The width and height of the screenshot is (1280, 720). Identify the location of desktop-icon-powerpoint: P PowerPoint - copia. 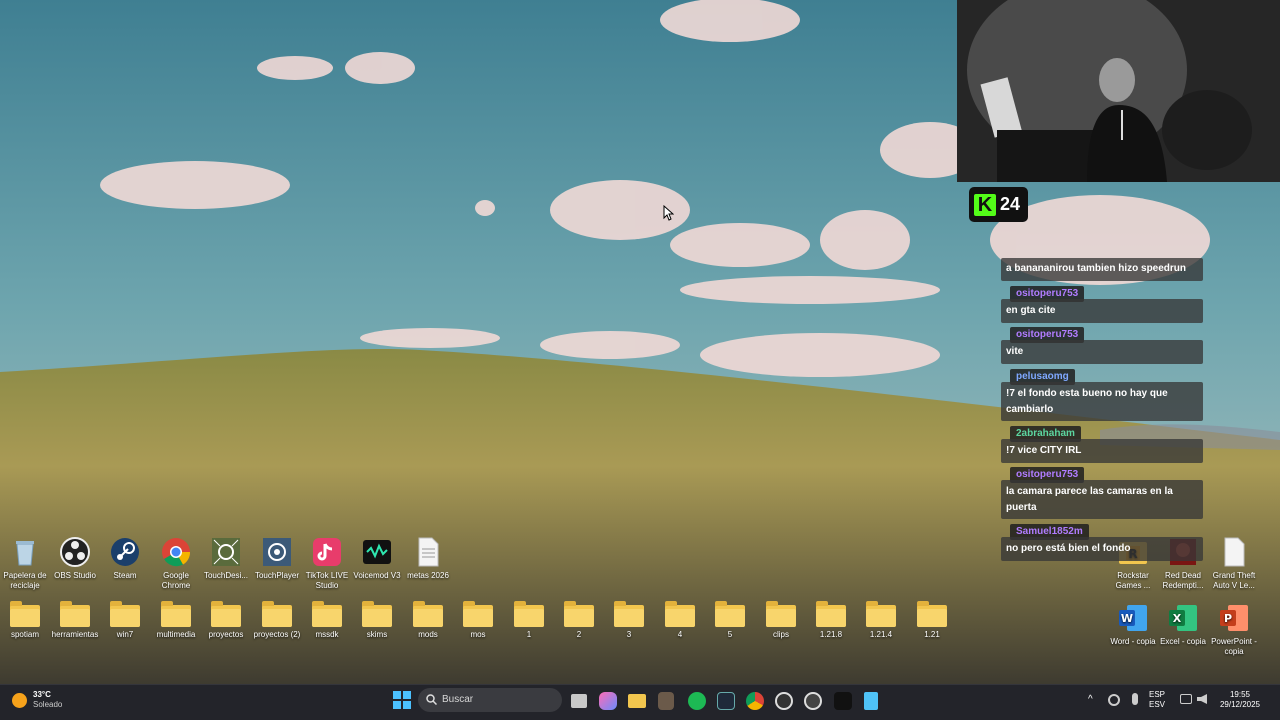
(1234, 629).